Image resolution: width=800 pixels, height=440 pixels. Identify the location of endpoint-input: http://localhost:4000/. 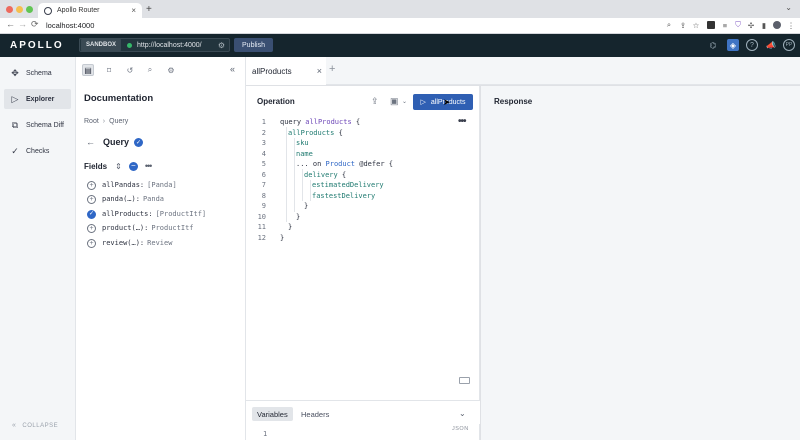
(177, 45).